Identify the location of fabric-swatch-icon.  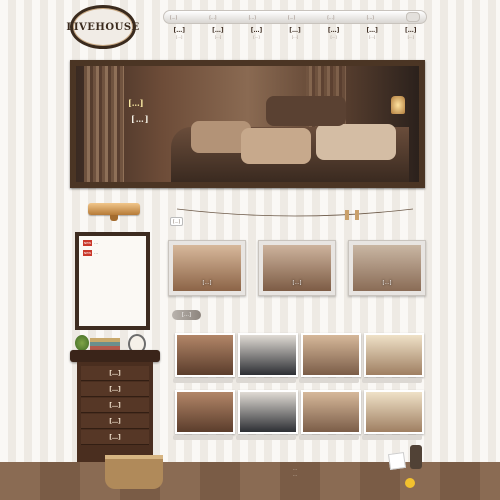
(397, 461).